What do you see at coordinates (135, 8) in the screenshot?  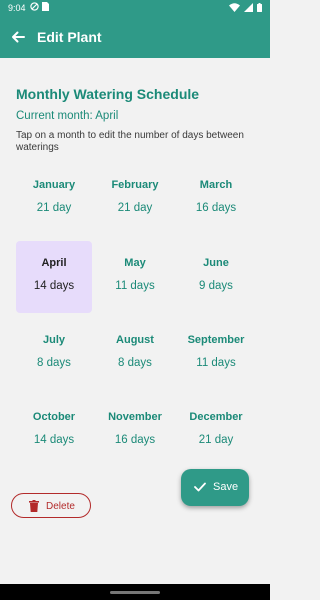 I see `status-bar: 9:04` at bounding box center [135, 8].